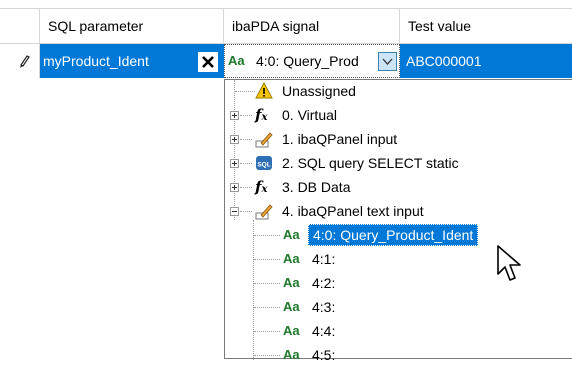  I want to click on mouse-cursor-icon, so click(509, 263).